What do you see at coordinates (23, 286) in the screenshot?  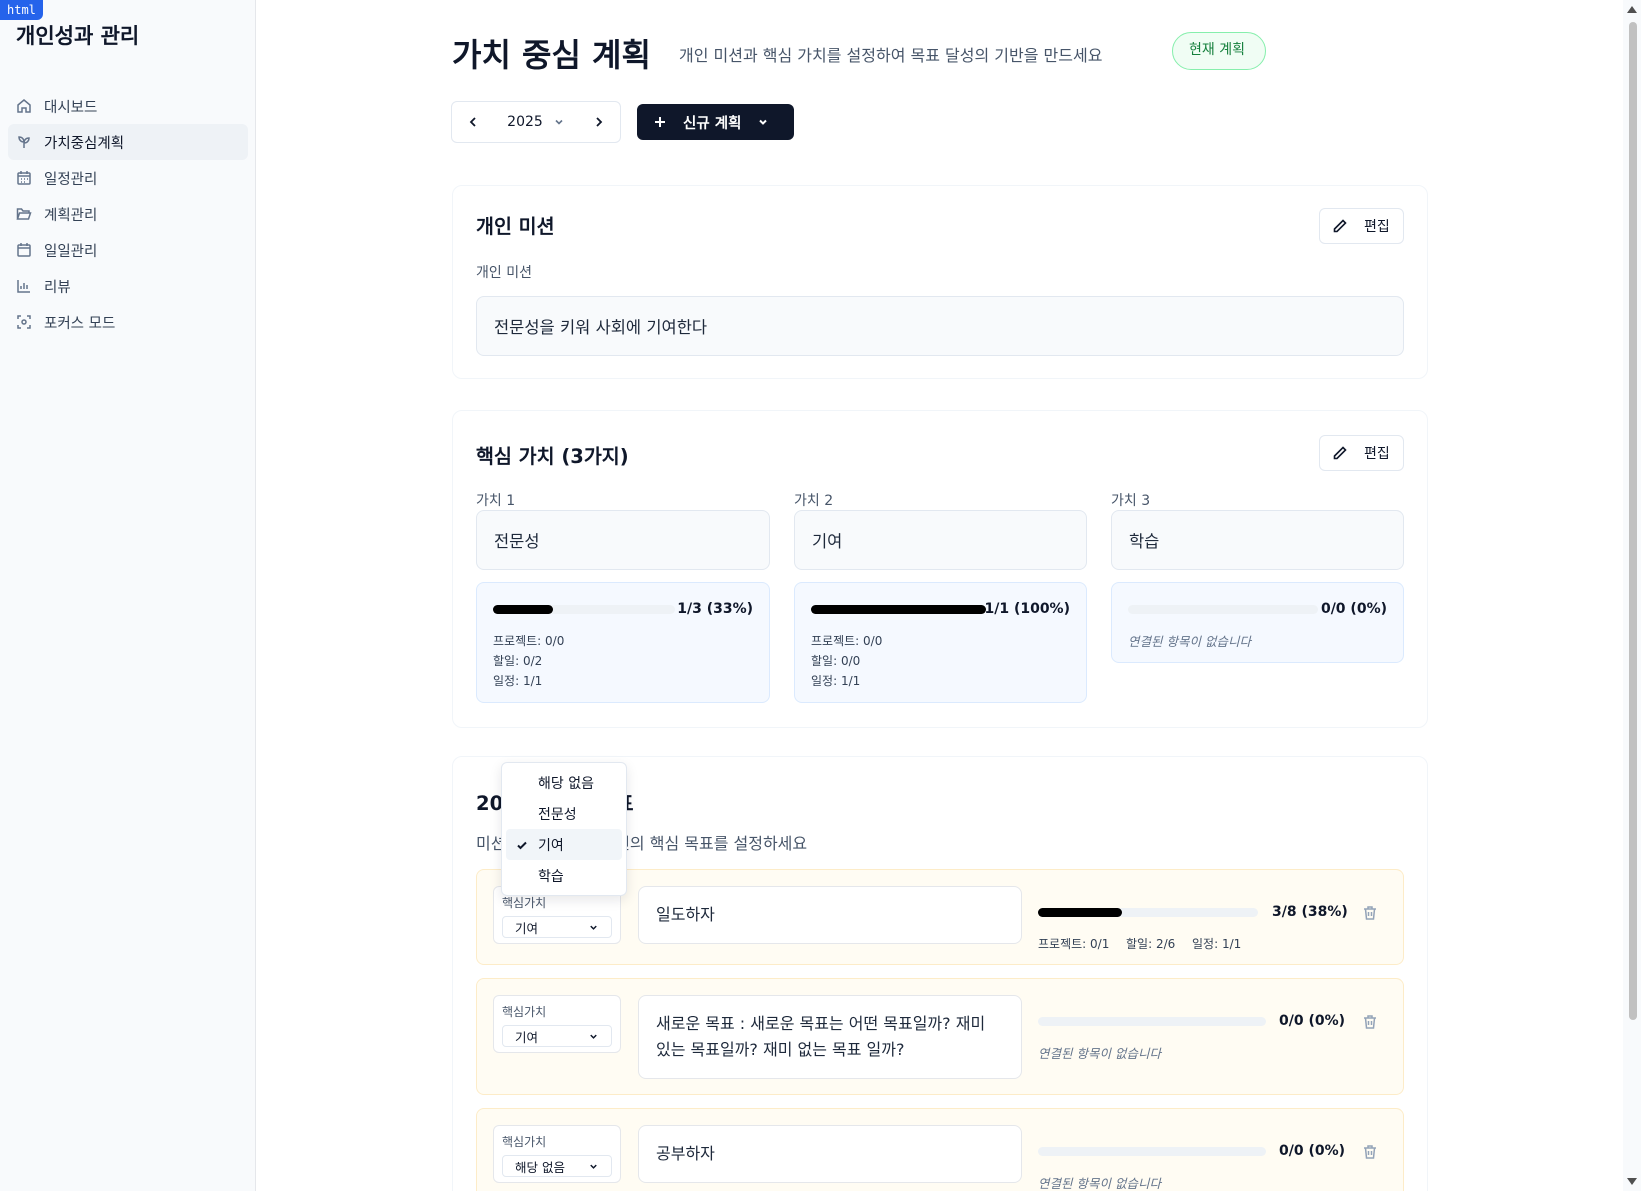 I see `bar-chart-icon` at bounding box center [23, 286].